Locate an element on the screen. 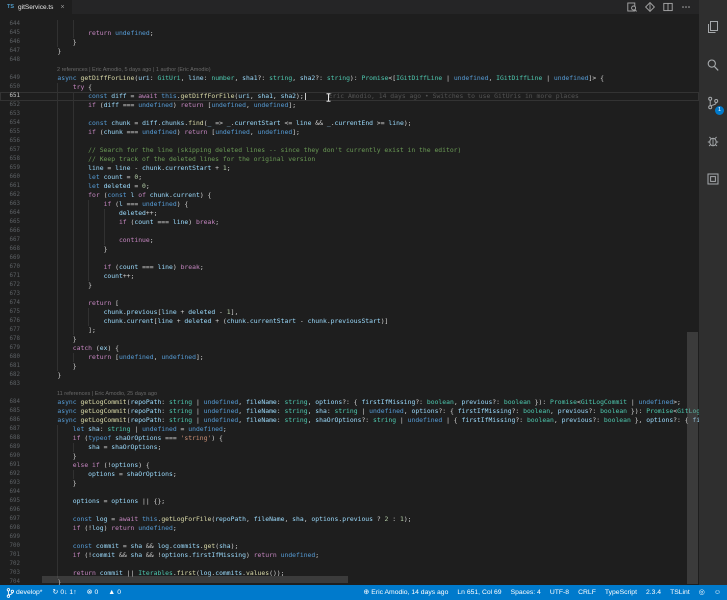 The width and height of the screenshot is (727, 600). code-line-648: 648 is located at coordinates (349, 60).